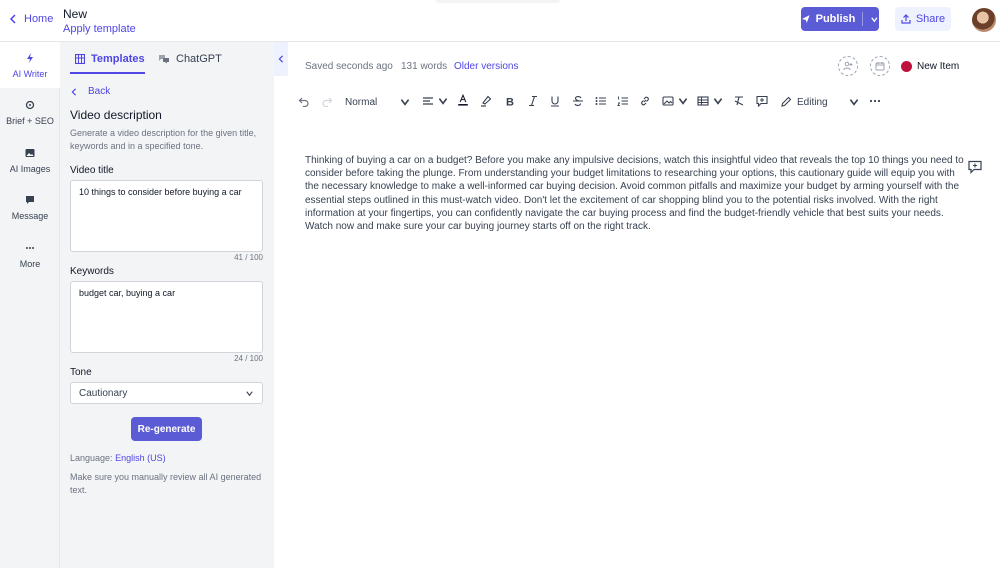 The image size is (1000, 568). I want to click on redo-button, so click(327, 101).